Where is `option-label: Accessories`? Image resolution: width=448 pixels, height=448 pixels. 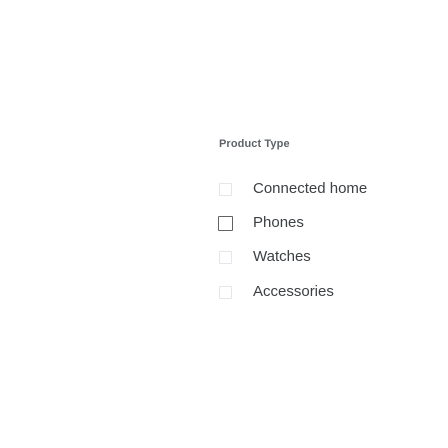 option-label: Accessories is located at coordinates (293, 291).